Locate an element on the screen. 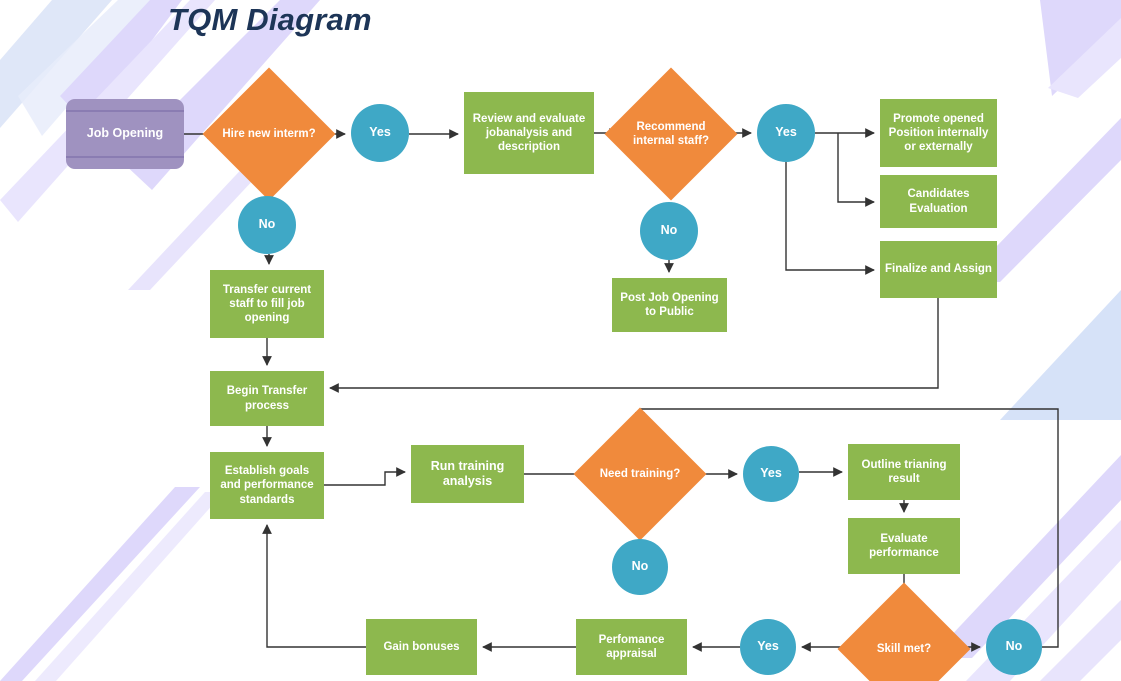  node-hire-new-intern: Hire new interm? is located at coordinates (269, 134).